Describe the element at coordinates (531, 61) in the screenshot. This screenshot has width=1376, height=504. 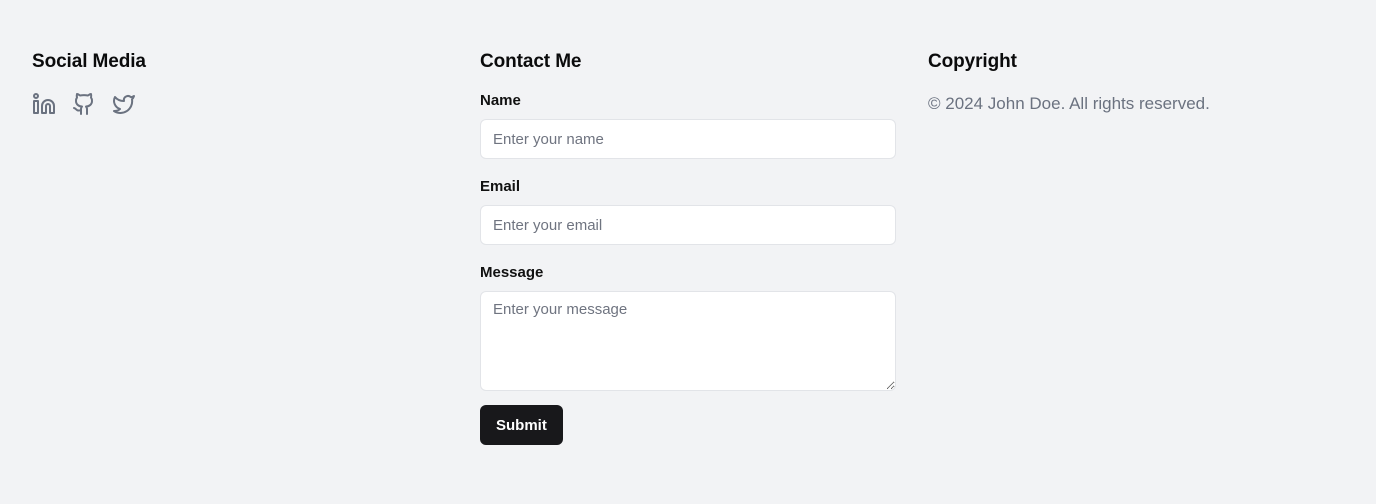
I see `contact-title: Contact Me` at that location.